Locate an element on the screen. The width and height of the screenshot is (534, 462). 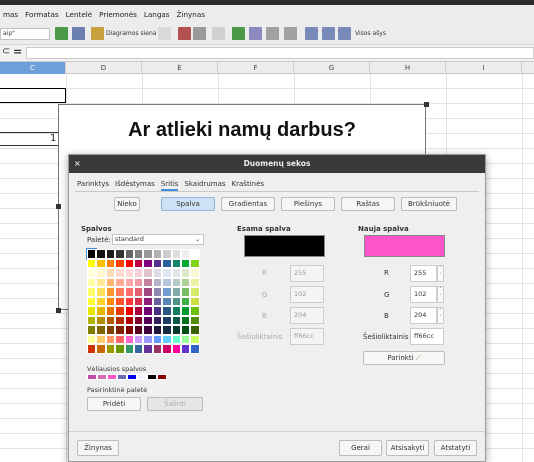
fill-gradient-button: Gradientas is located at coordinates (248, 204).